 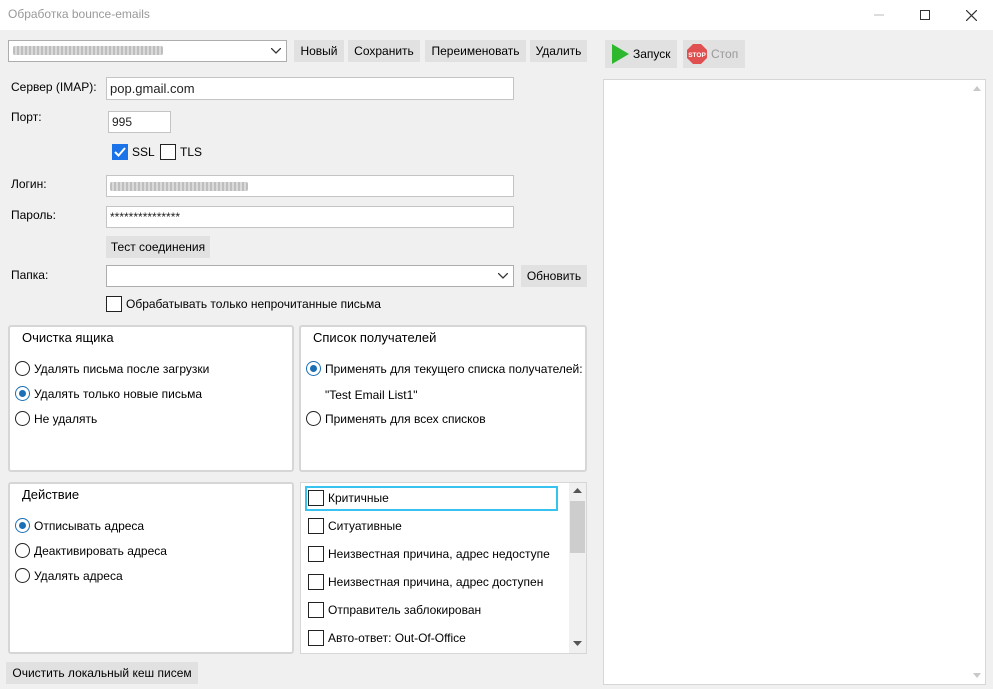 I want to click on clear-cache-button: Очистить локальный кеш писем, so click(x=102, y=673).